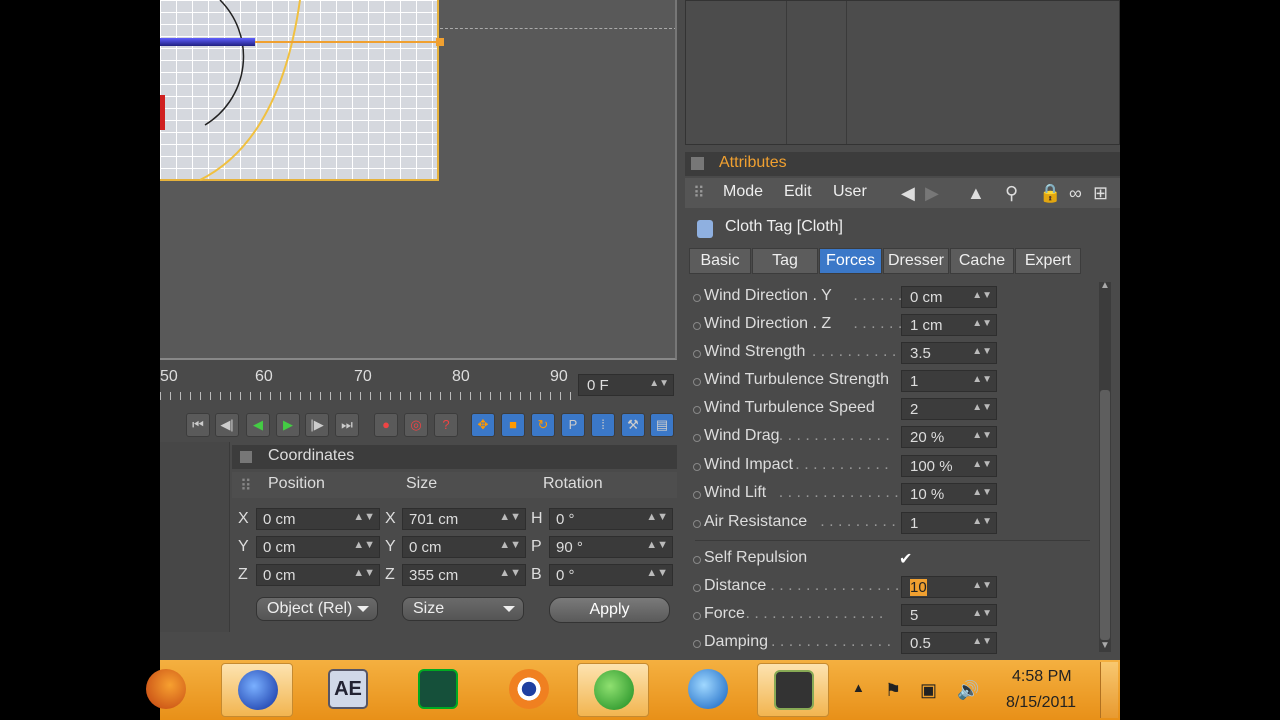  What do you see at coordinates (207, 42) in the screenshot?
I see `x-axis-handle` at bounding box center [207, 42].